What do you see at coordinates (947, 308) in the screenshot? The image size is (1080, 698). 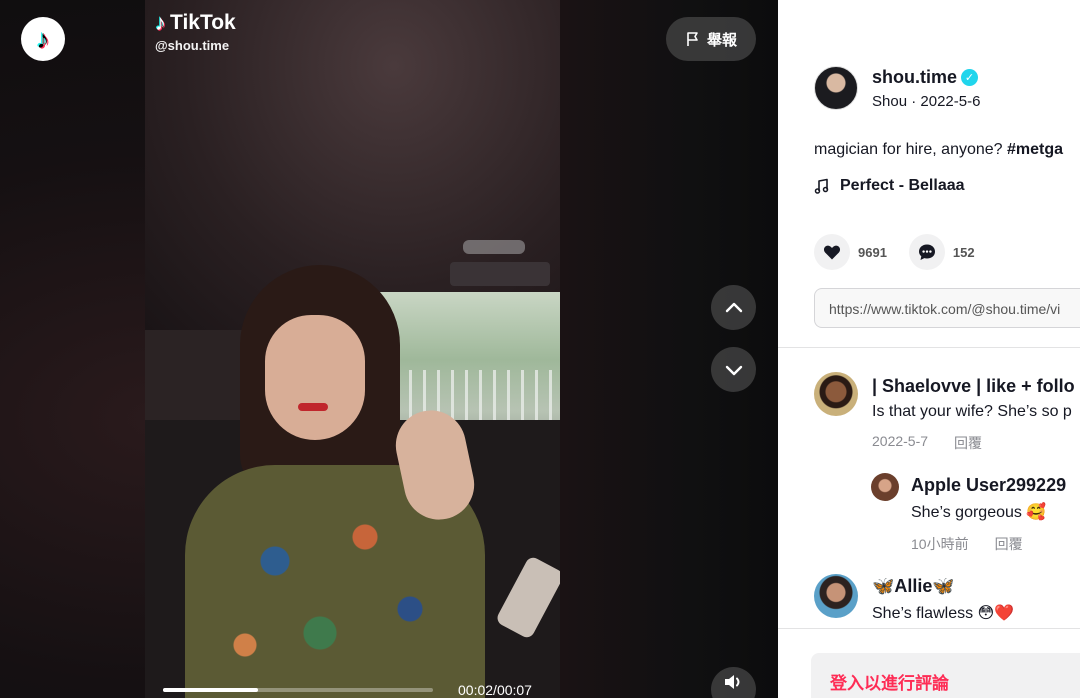 I see `video-link-field: https://www.tiktok.com/@shou.time/vi` at bounding box center [947, 308].